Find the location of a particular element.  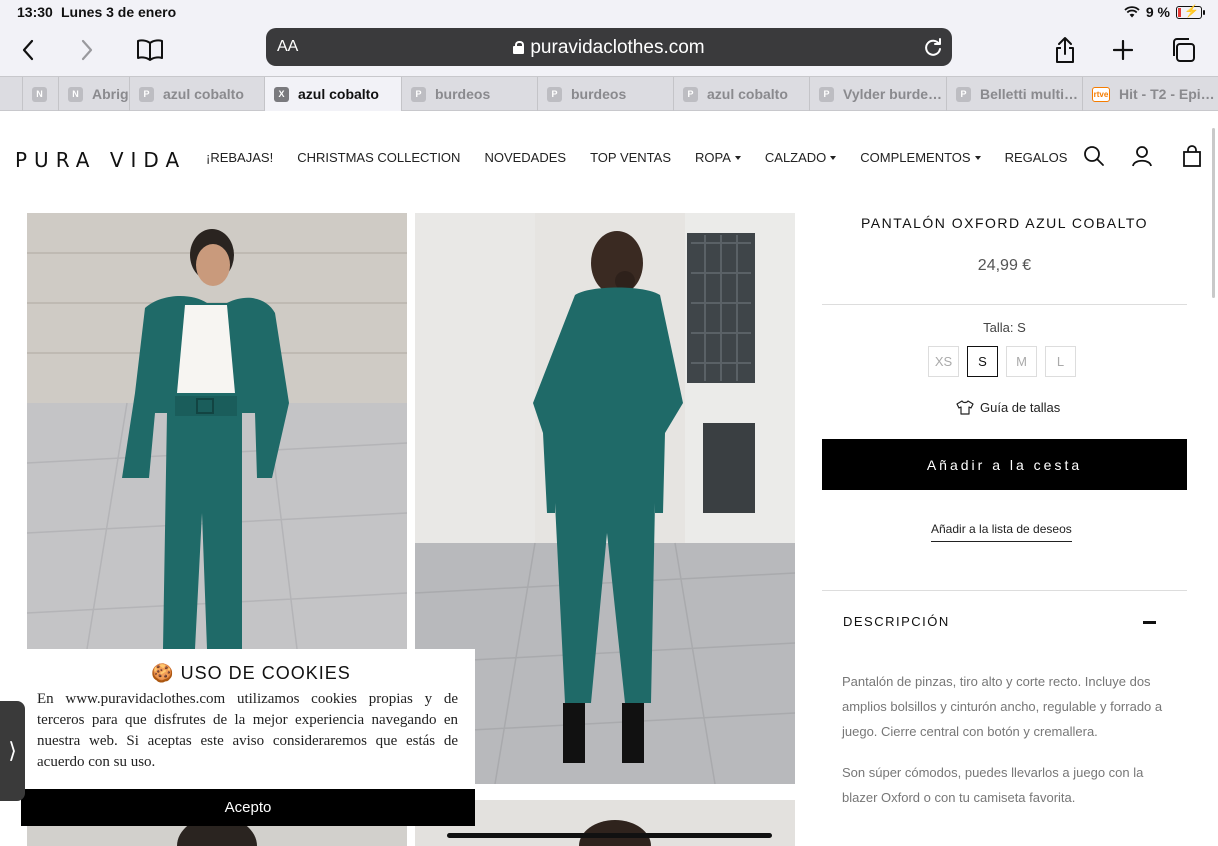

new-tab-button is located at coordinates (1123, 50).